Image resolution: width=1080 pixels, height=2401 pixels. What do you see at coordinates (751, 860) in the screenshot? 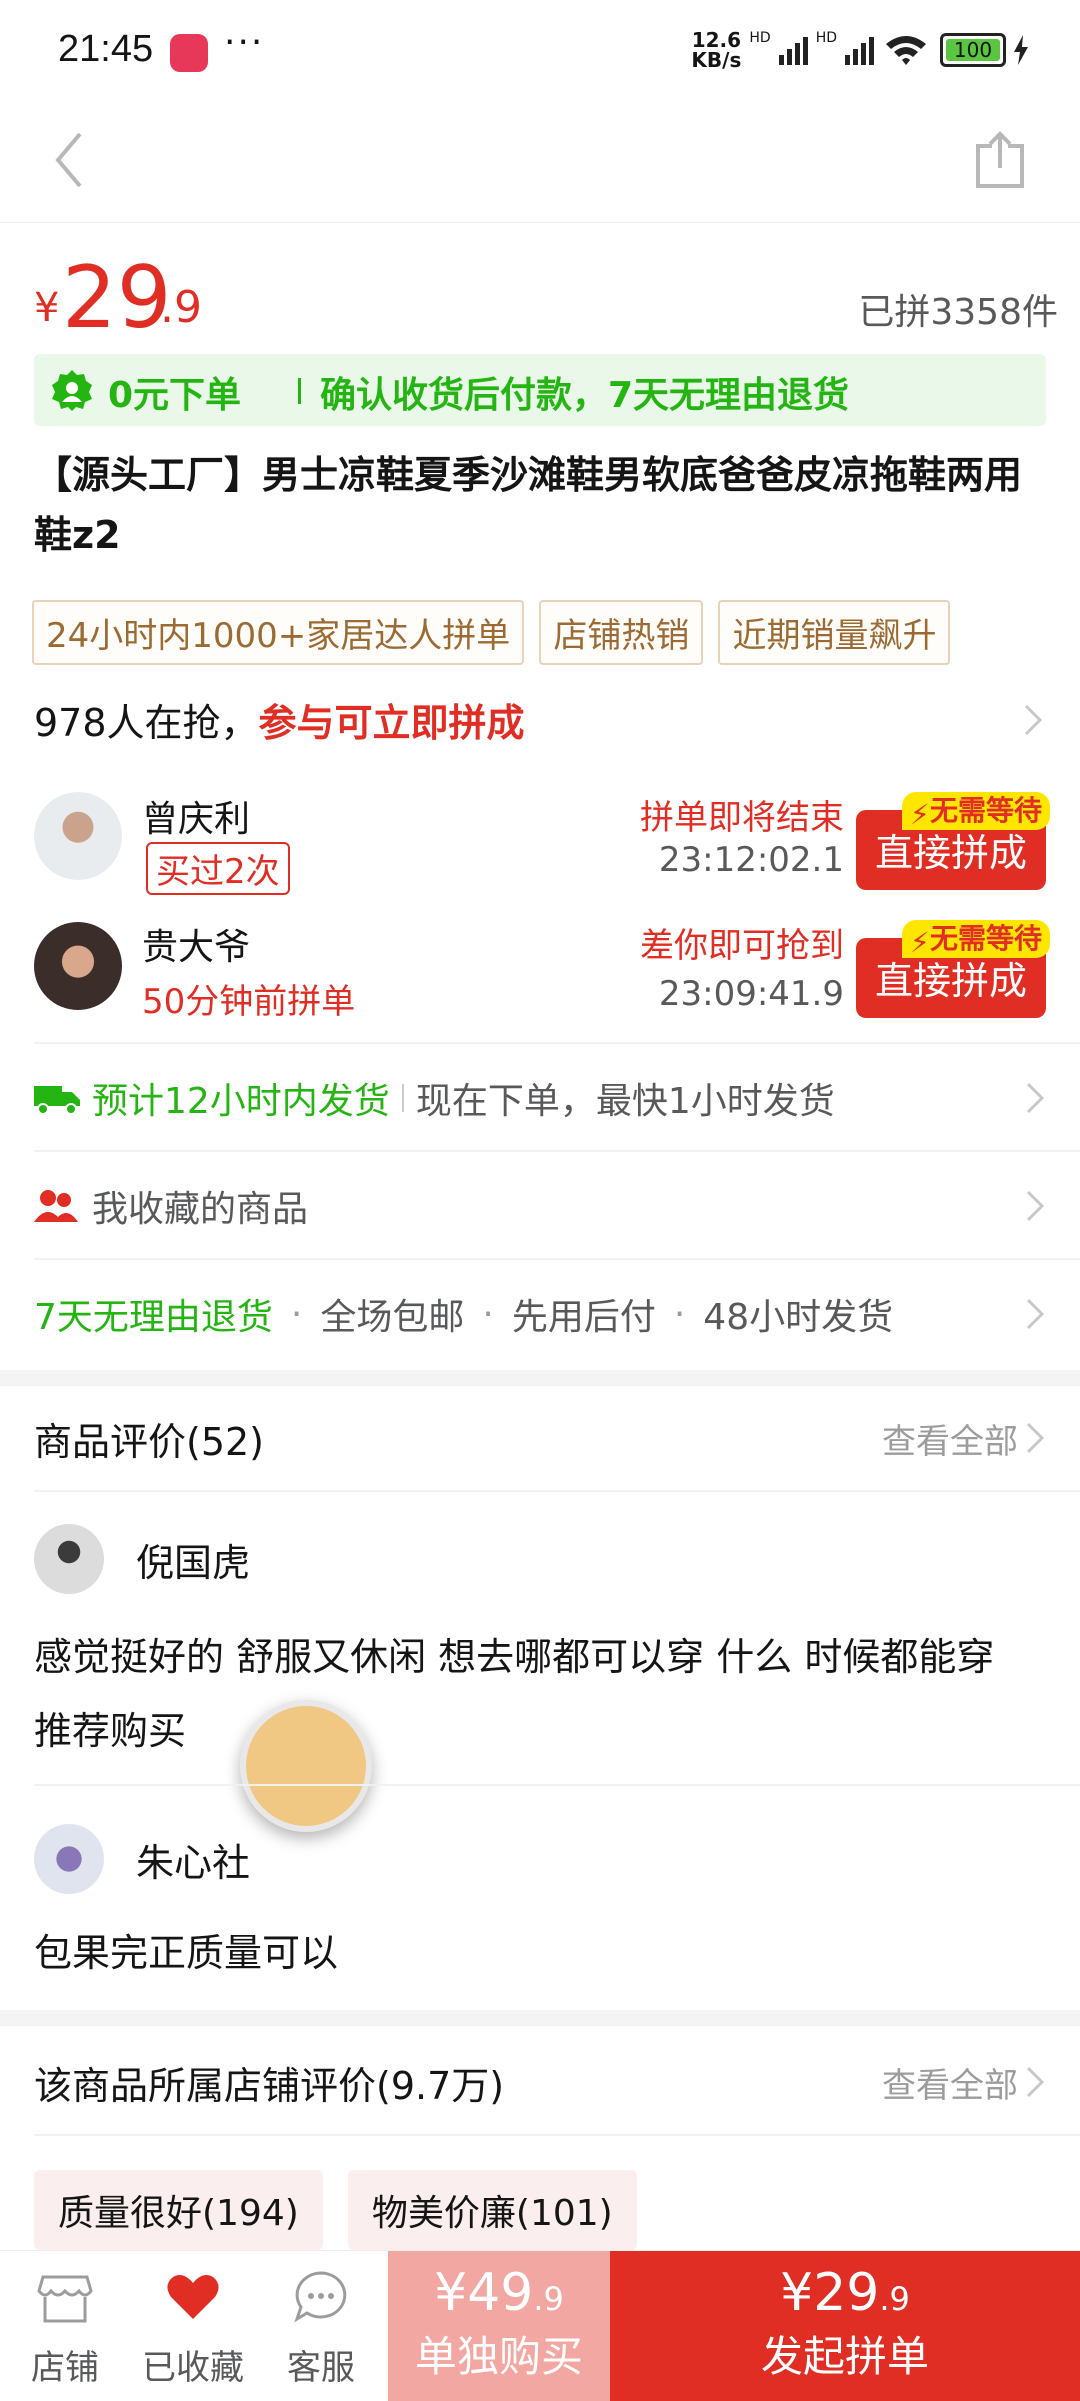
I see `group-timer: 23:12:02.1` at bounding box center [751, 860].